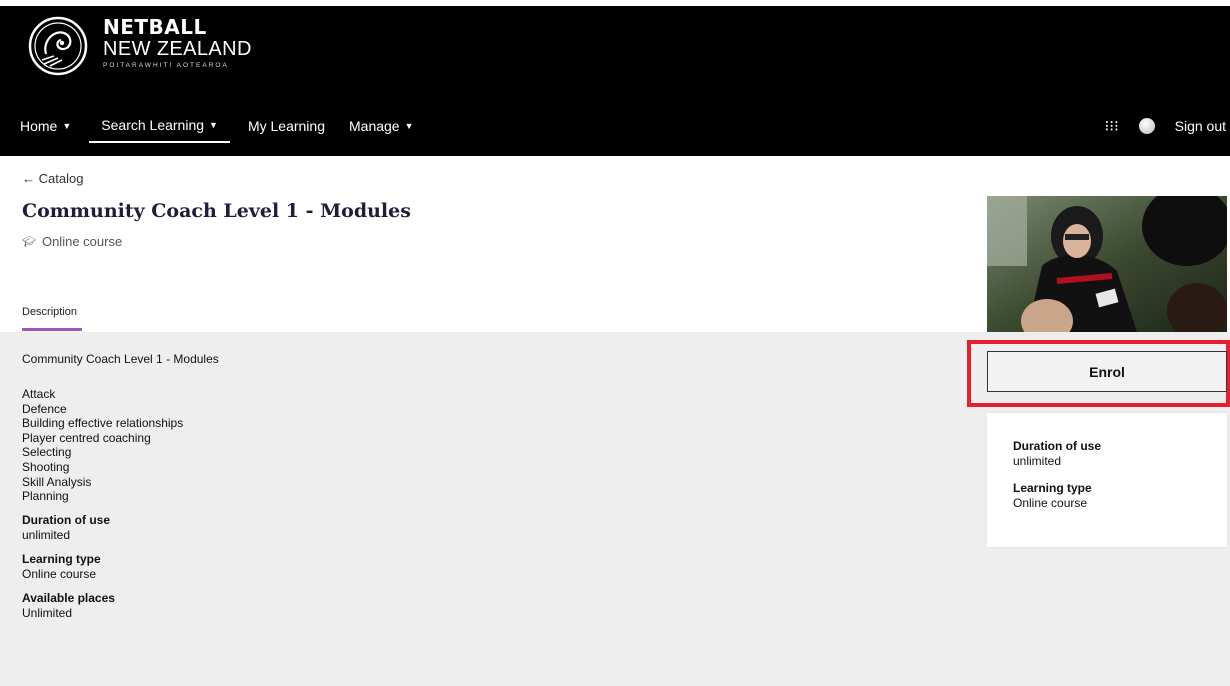 This screenshot has height=686, width=1230. I want to click on nav-my-learning: My Learning, so click(286, 126).